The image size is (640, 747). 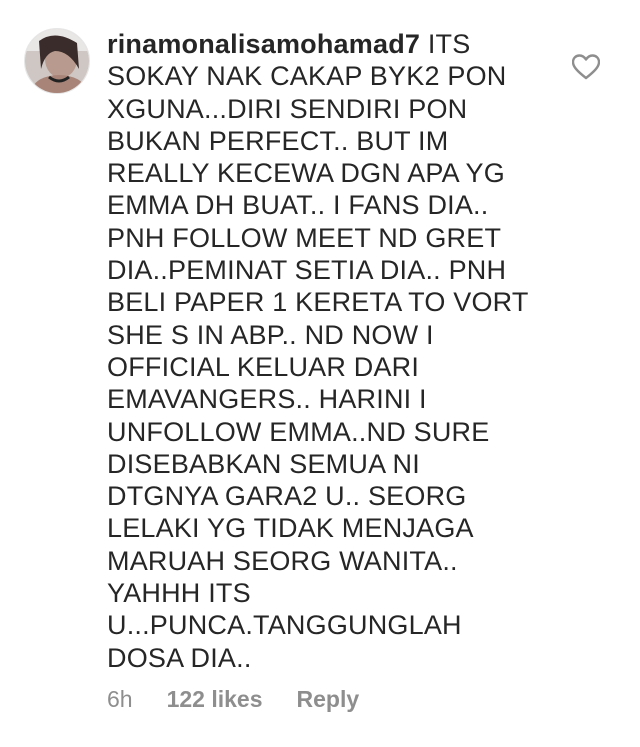 I want to click on comment-likes-count: 122 likes, so click(x=215, y=699).